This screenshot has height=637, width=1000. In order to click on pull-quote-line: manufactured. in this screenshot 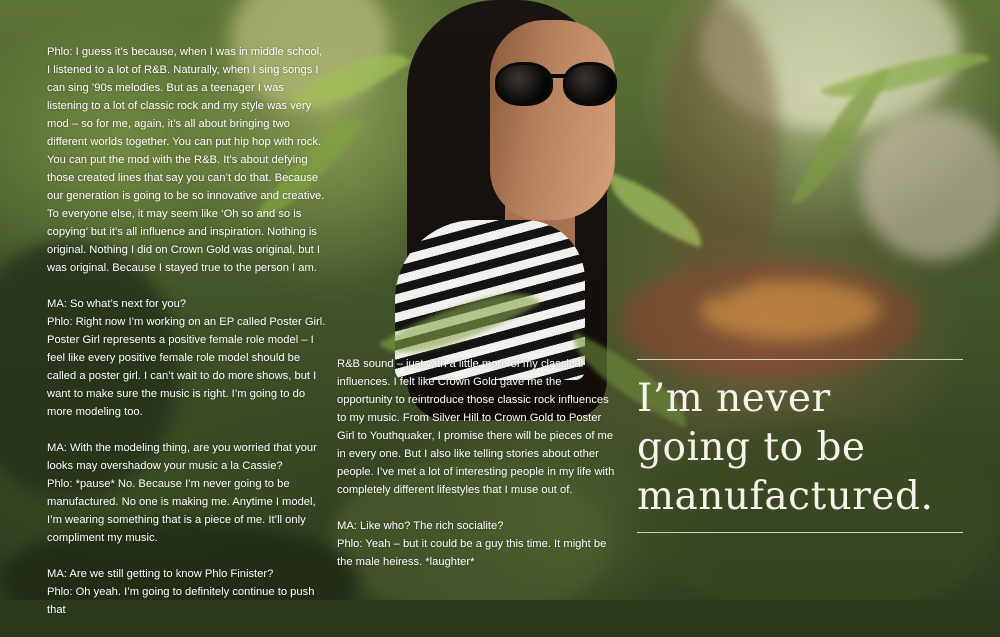, I will do `click(785, 496)`.